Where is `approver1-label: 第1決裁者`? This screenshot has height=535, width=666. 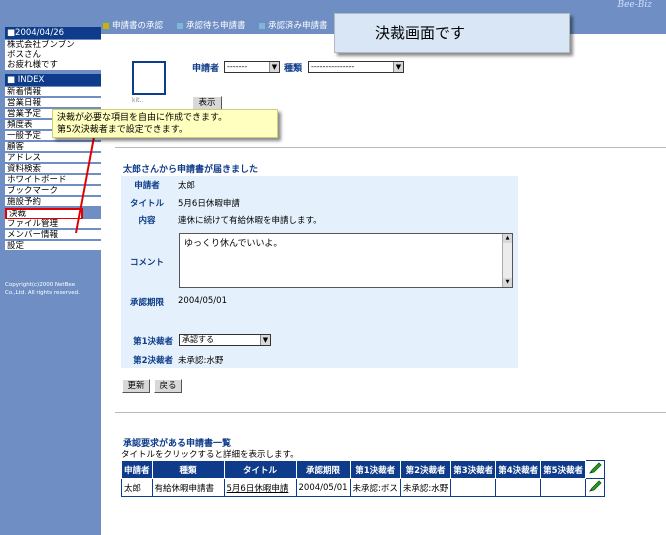
approver1-label: 第1決裁者 is located at coordinates (153, 342).